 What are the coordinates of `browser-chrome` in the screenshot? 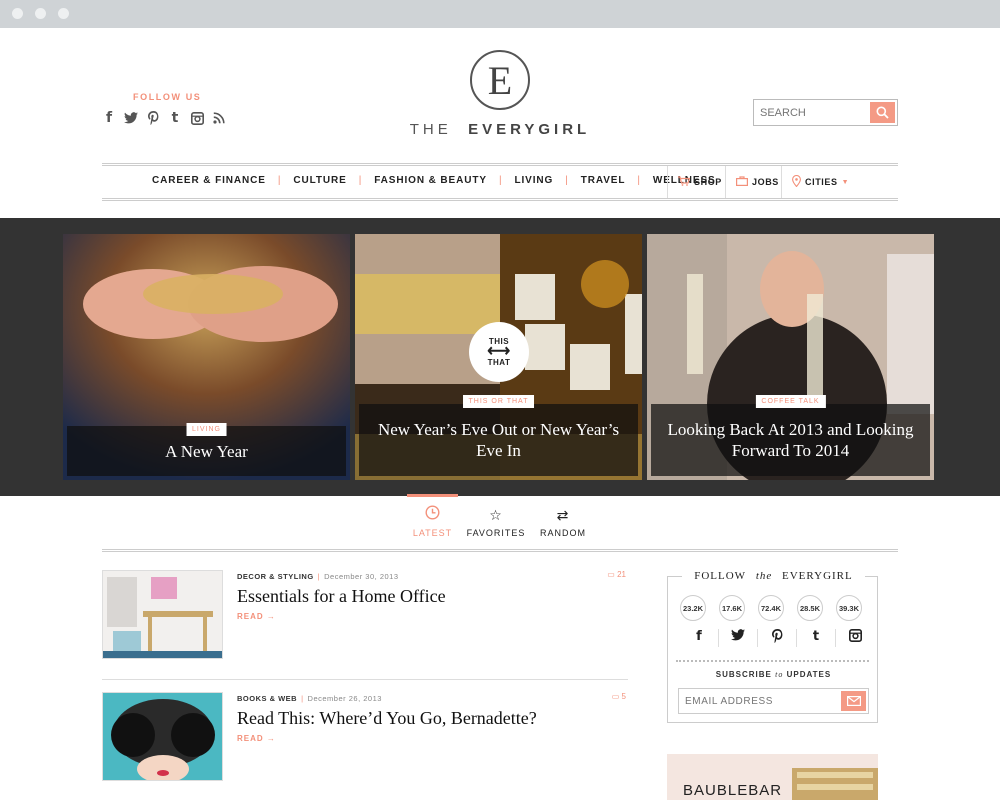 It's located at (500, 14).